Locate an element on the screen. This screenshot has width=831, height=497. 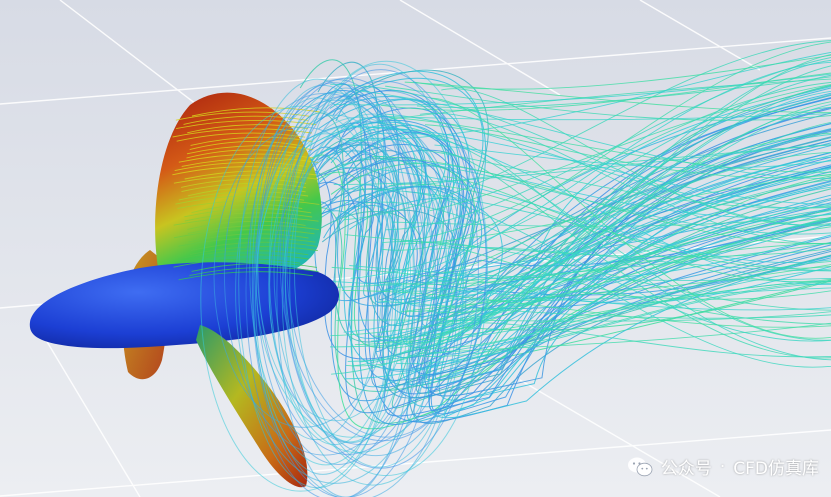
wechat-icon is located at coordinates (640, 466).